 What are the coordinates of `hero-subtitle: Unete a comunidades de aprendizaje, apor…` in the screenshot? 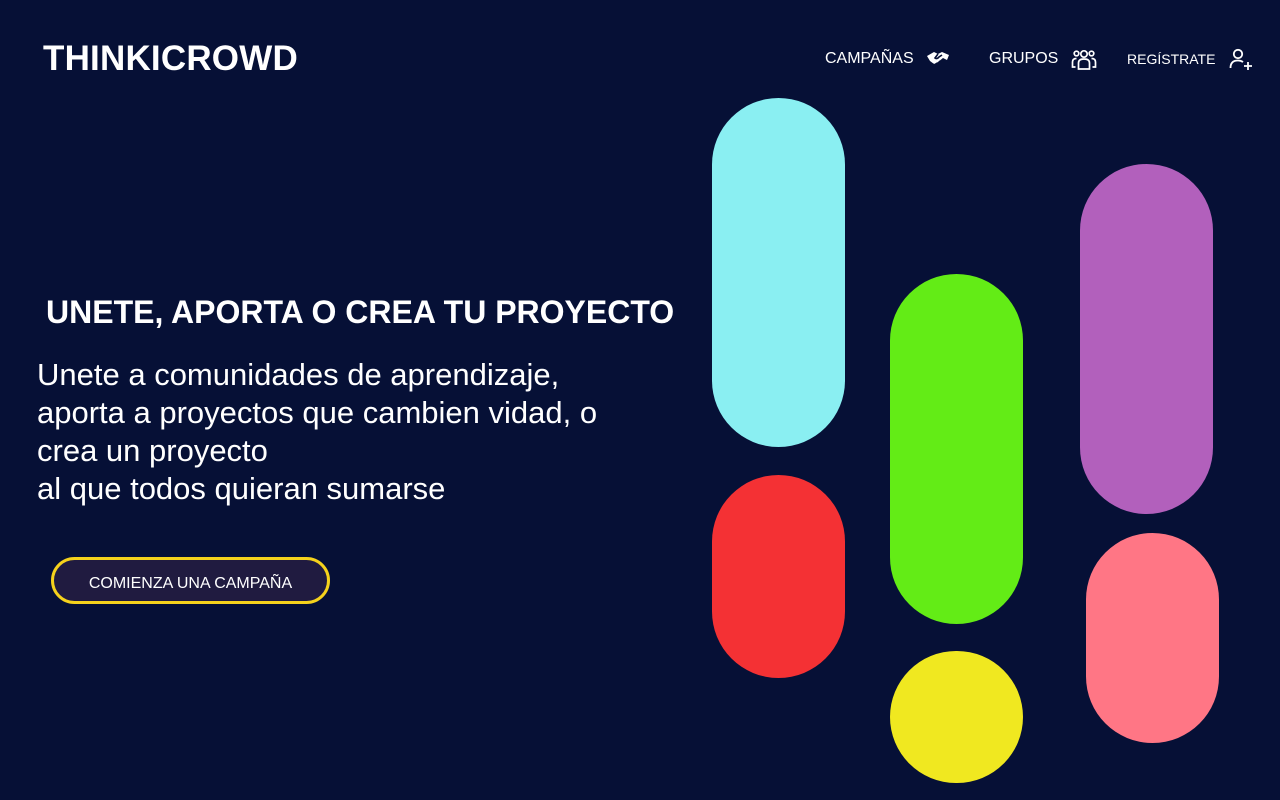 It's located at (337, 432).